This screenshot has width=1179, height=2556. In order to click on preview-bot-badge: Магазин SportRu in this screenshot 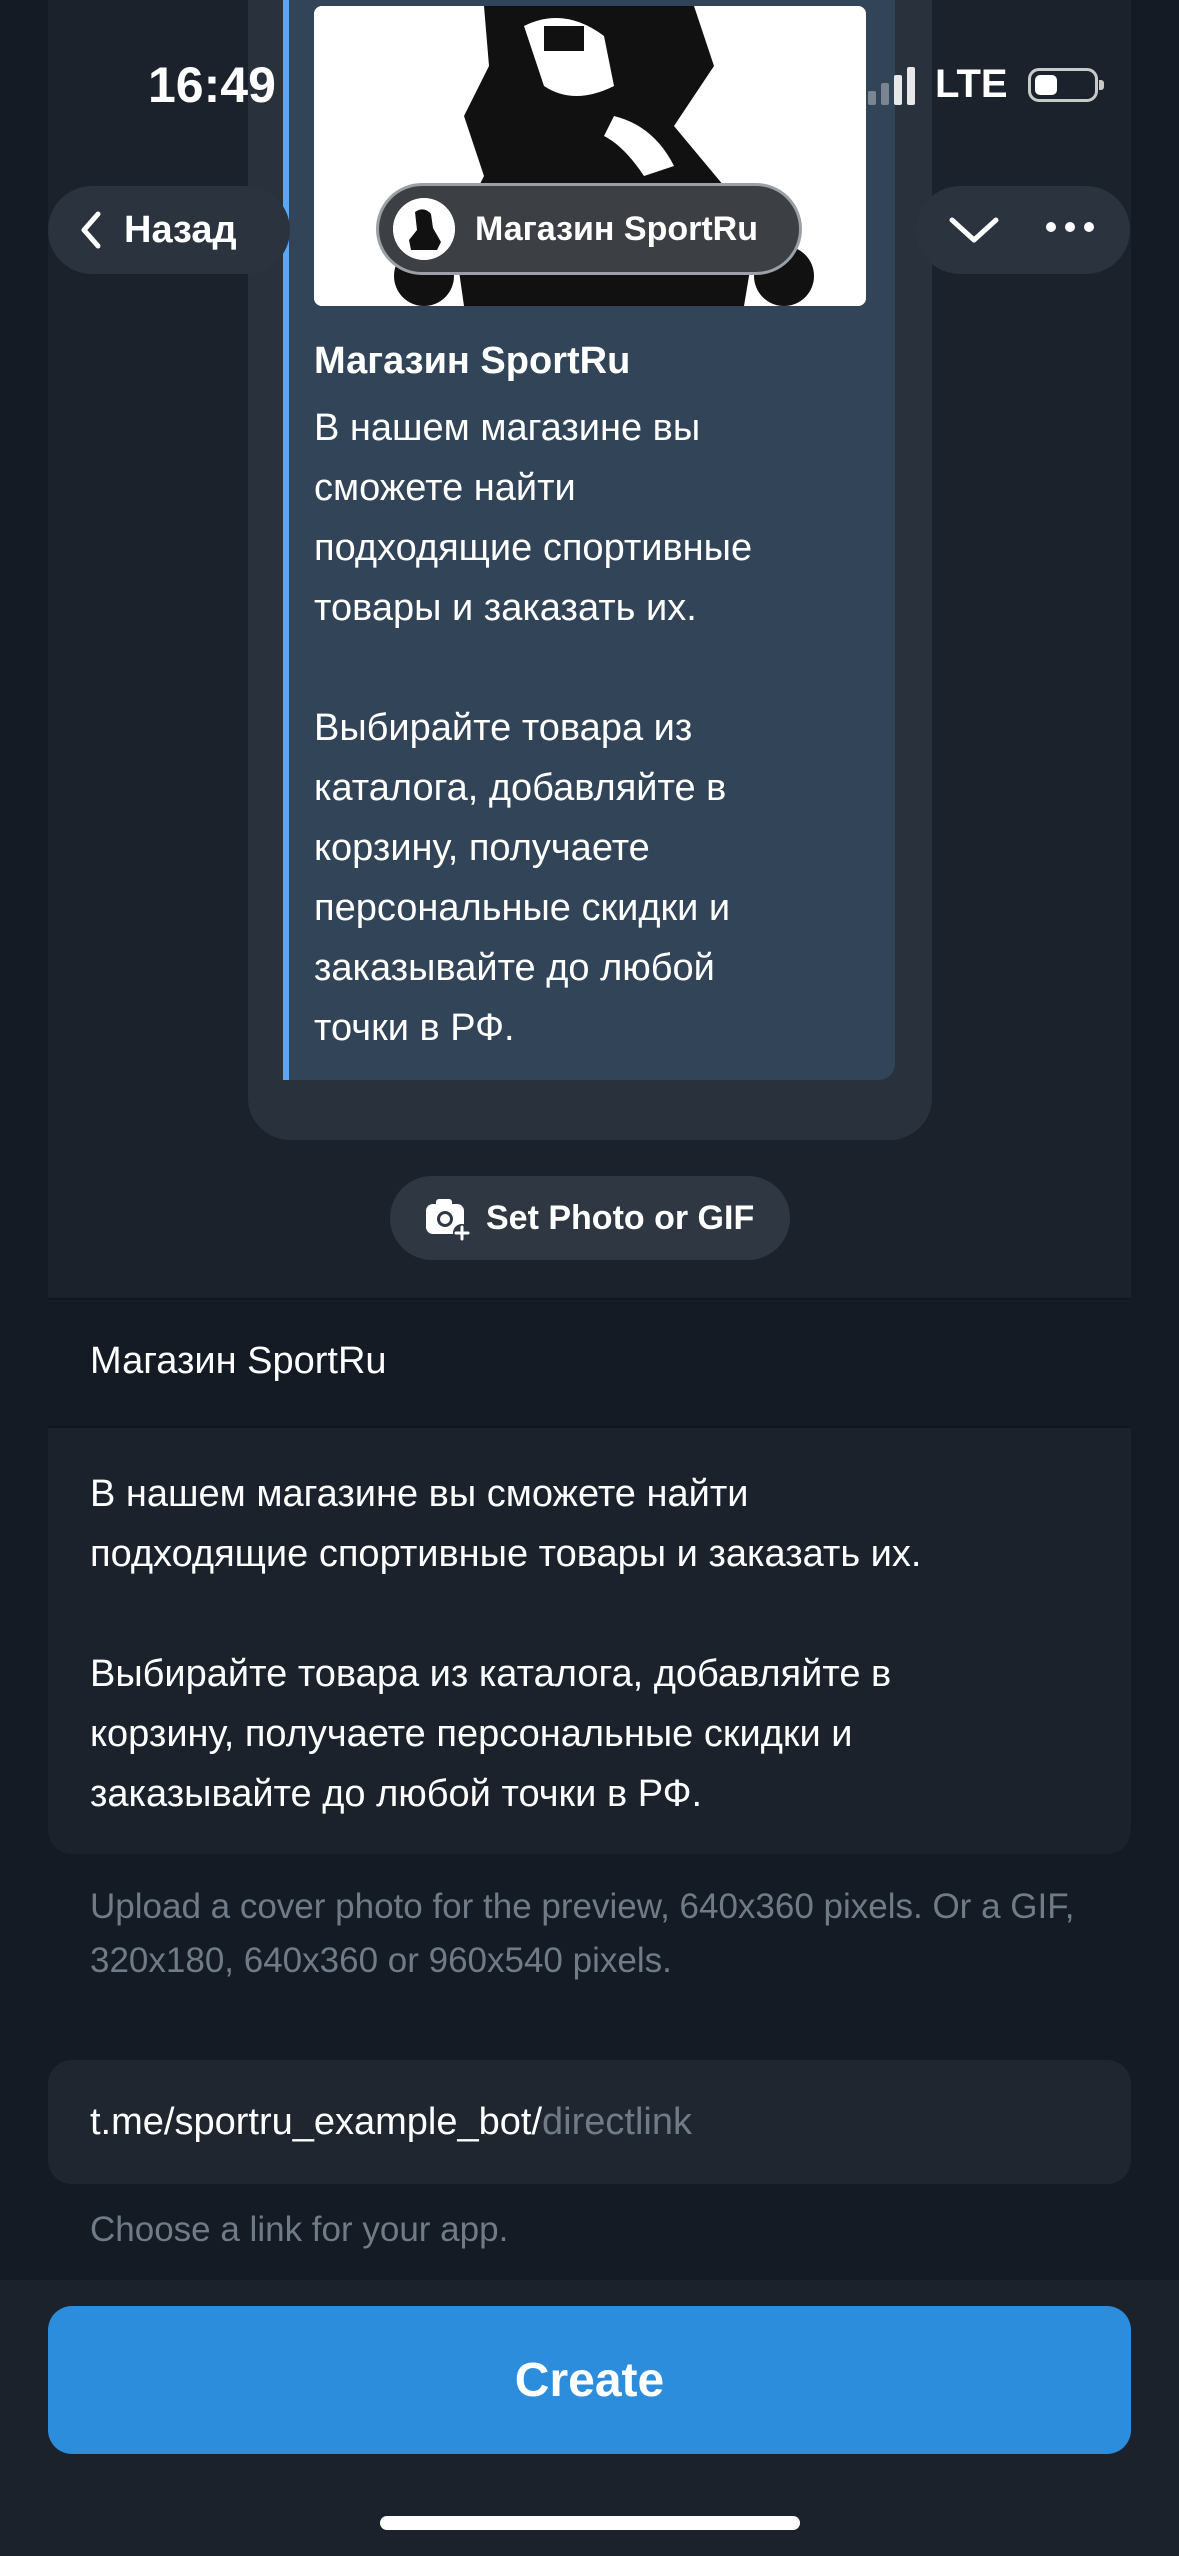, I will do `click(589, 229)`.